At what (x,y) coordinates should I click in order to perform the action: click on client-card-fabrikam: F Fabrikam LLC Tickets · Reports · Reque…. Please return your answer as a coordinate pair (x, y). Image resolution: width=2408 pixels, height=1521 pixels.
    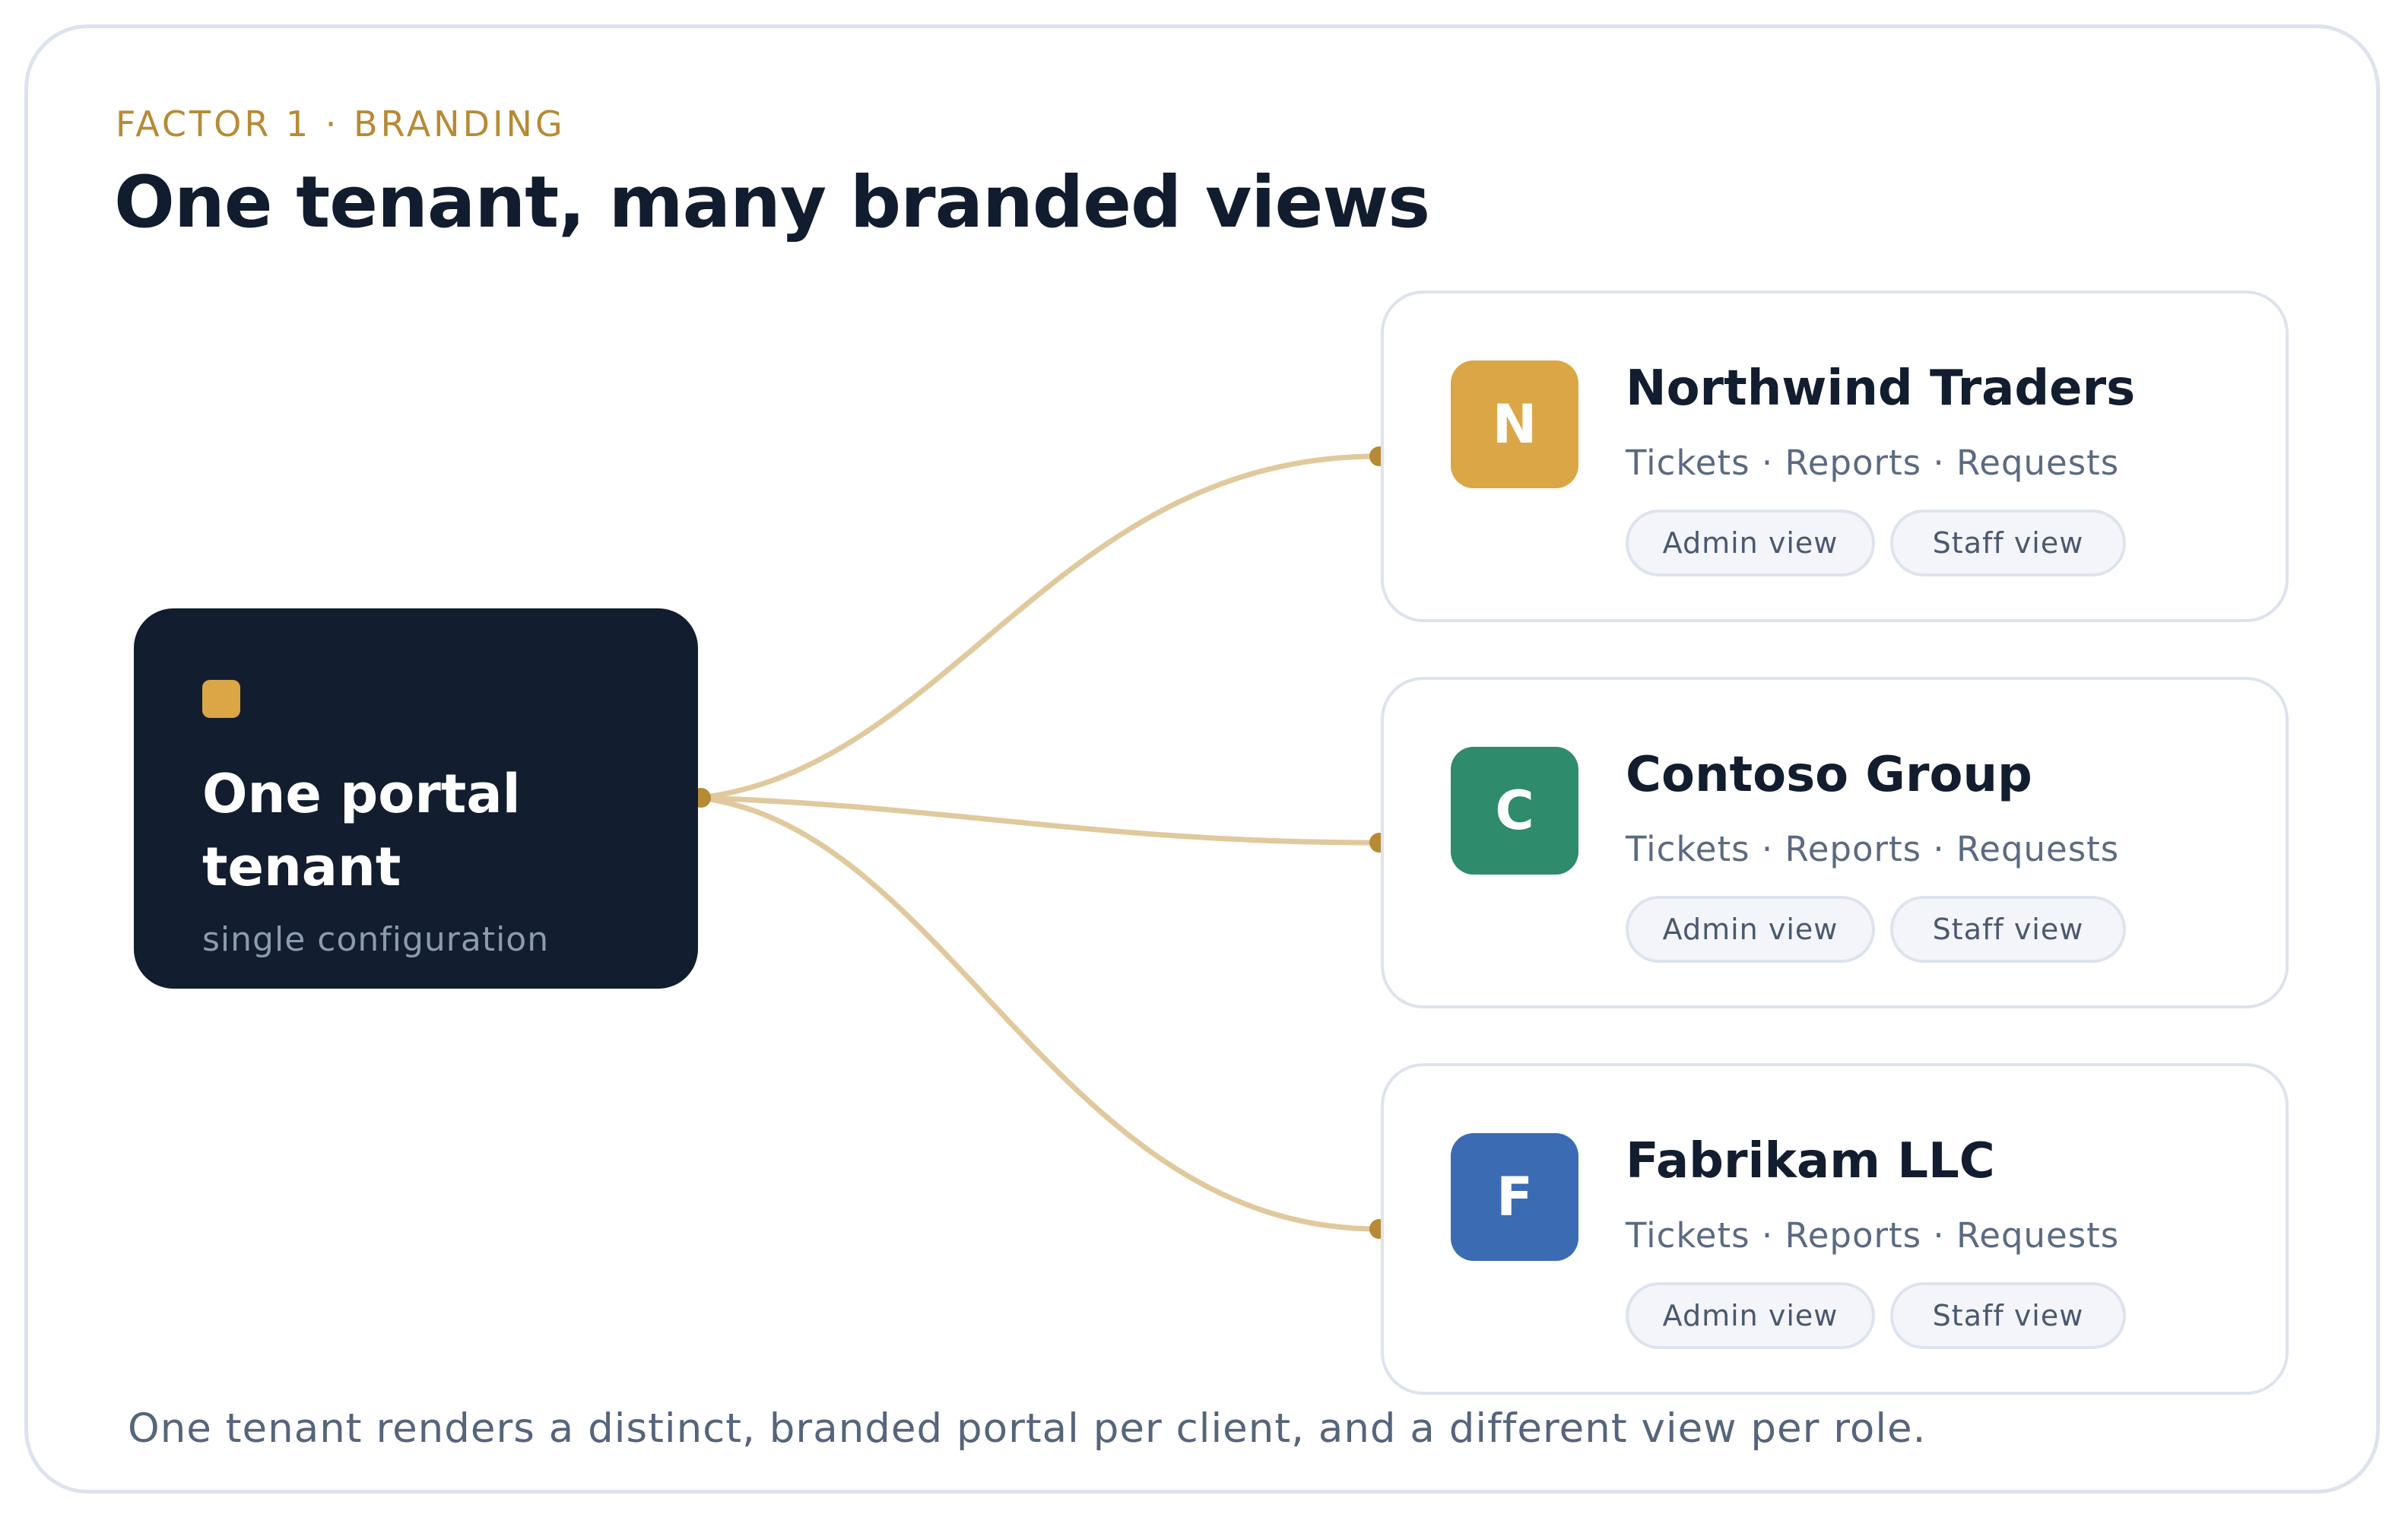
    Looking at the image, I should click on (1835, 1229).